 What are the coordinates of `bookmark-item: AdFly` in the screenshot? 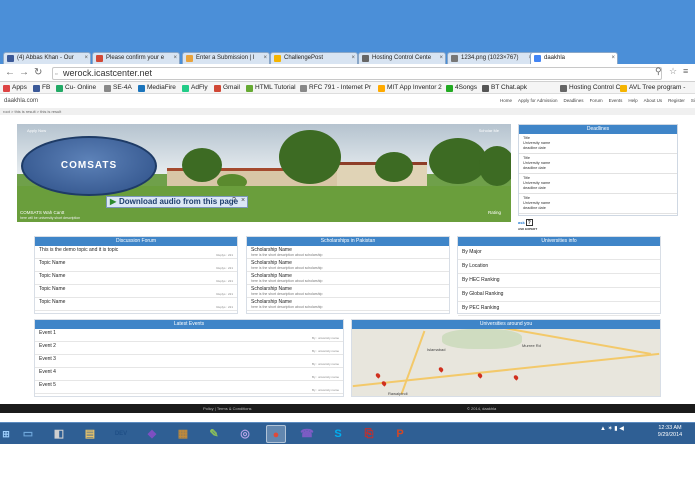 It's located at (195, 88).